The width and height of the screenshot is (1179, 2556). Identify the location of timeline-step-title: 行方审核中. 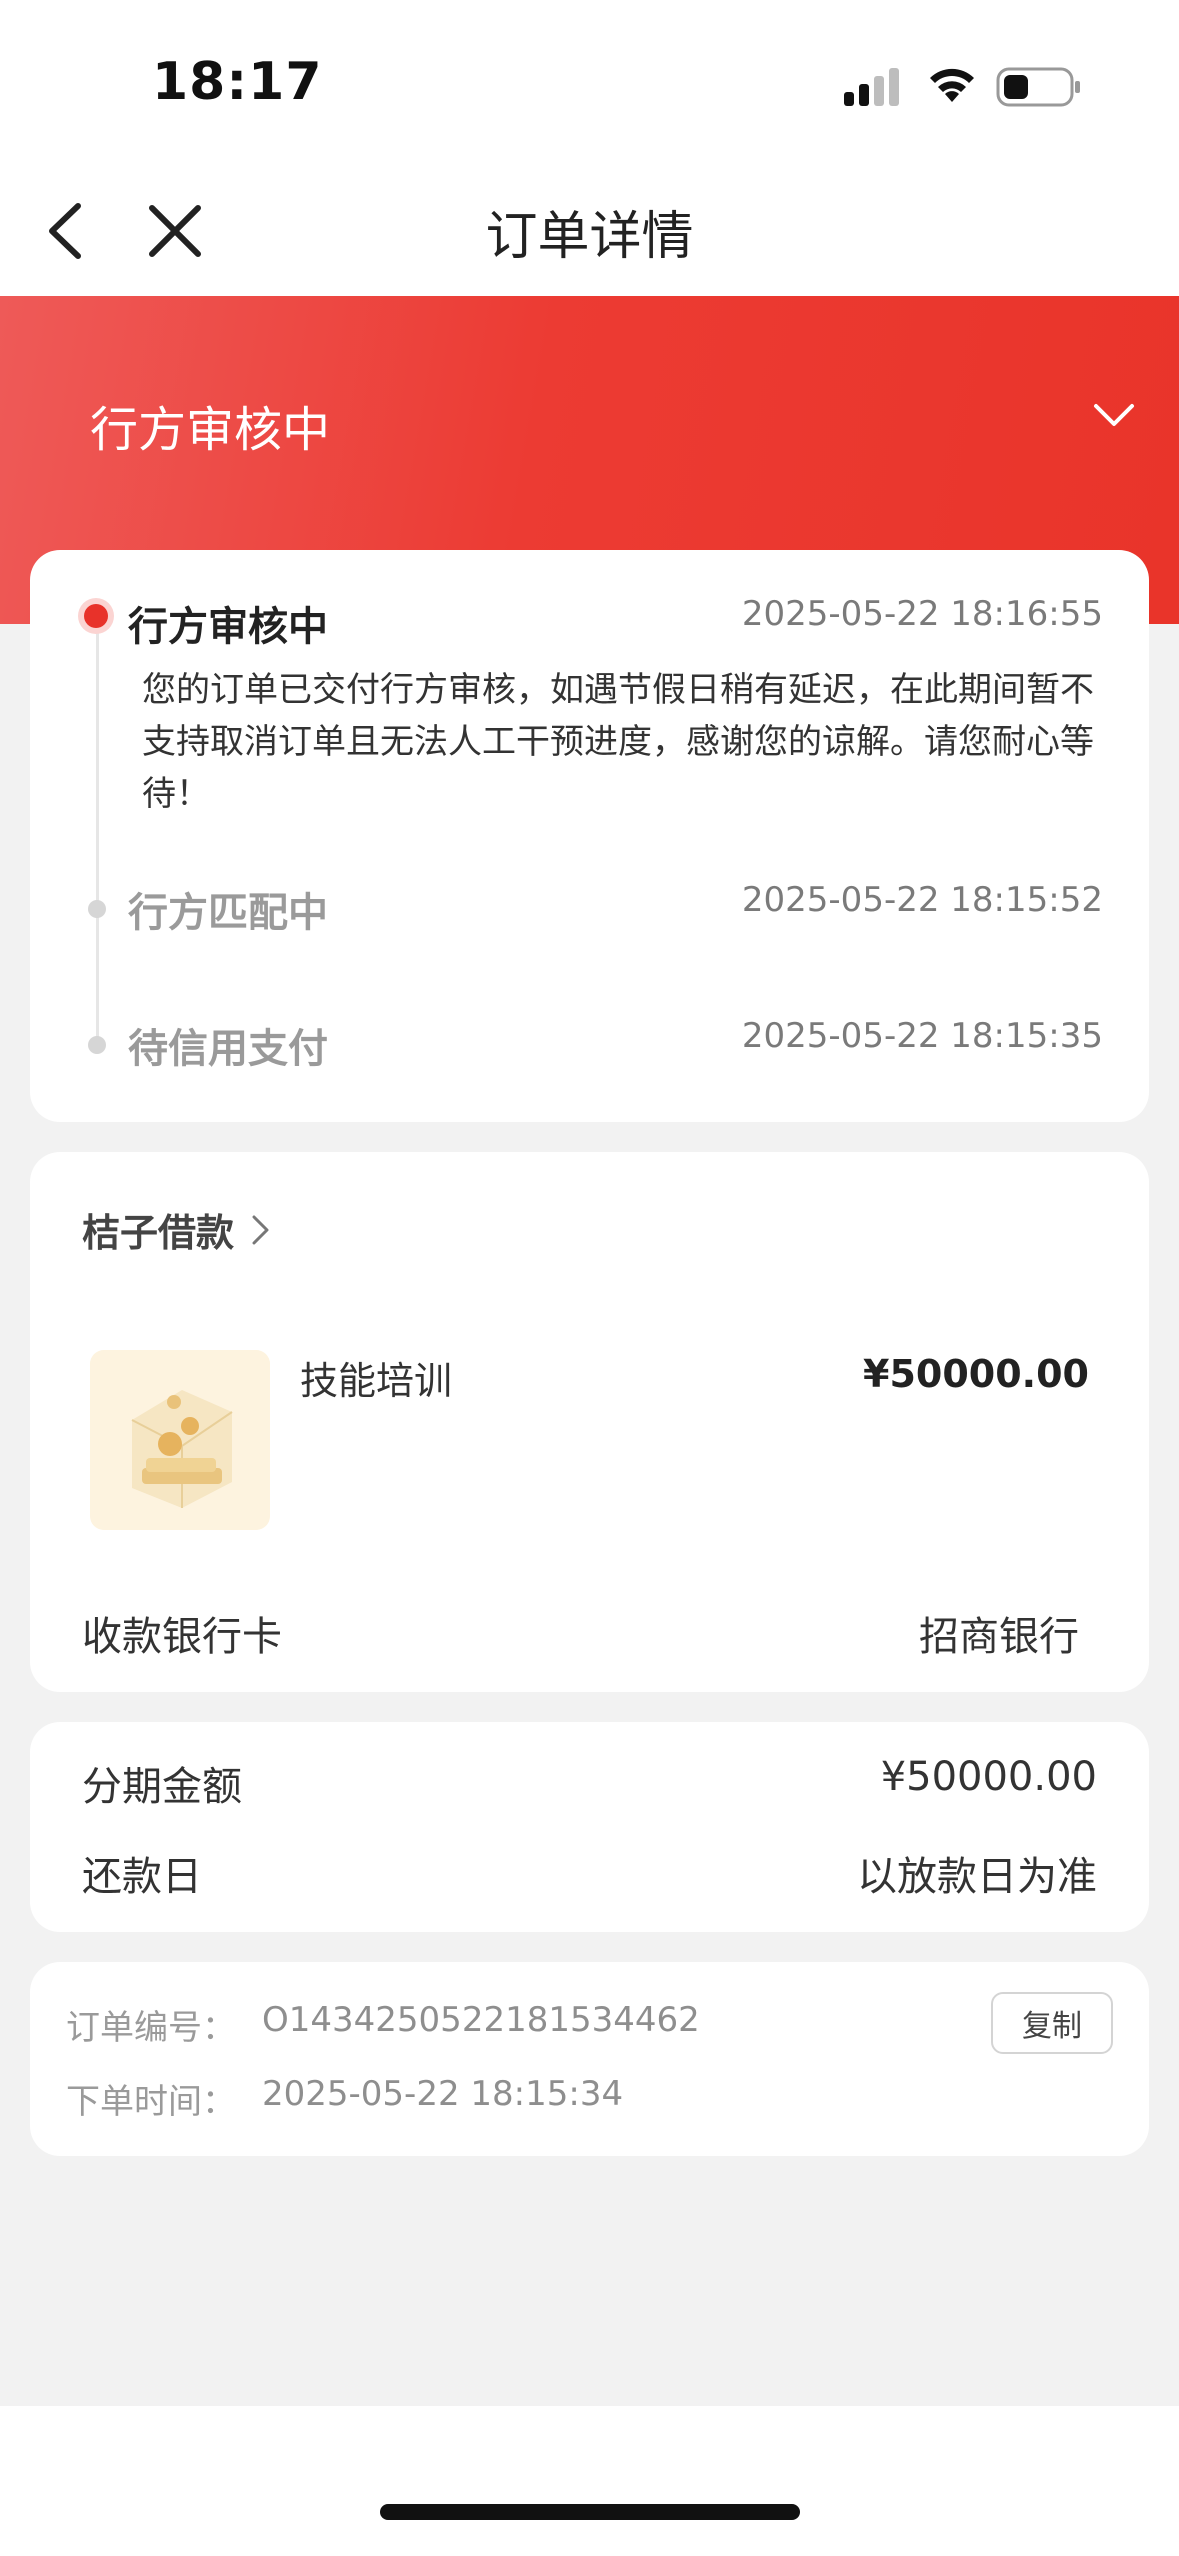
(228, 627).